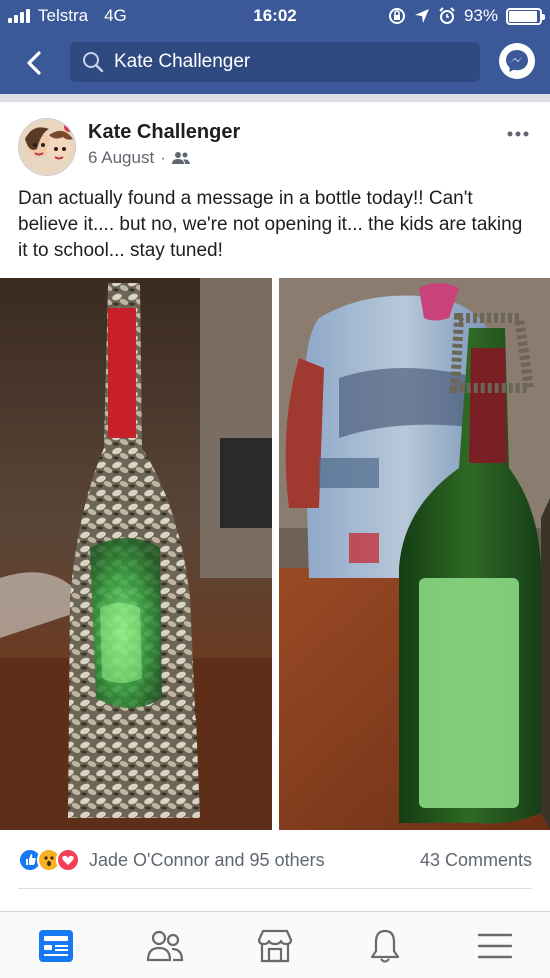 The image size is (550, 978). What do you see at coordinates (68, 860) in the screenshot?
I see `love-icon` at bounding box center [68, 860].